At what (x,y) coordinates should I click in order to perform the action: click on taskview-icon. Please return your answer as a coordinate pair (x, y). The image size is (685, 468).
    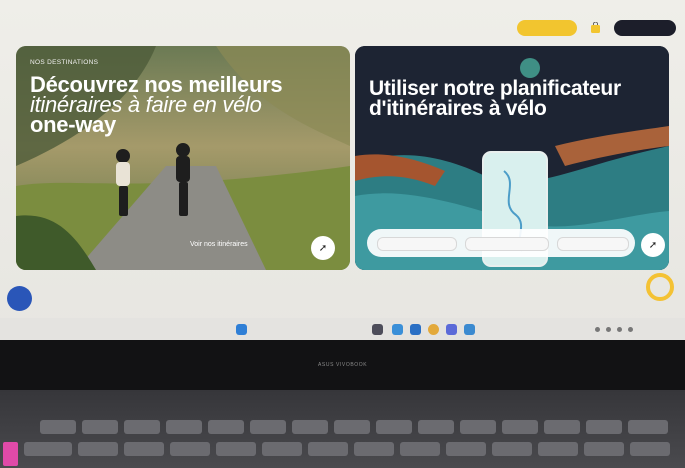
    Looking at the image, I should click on (377, 329).